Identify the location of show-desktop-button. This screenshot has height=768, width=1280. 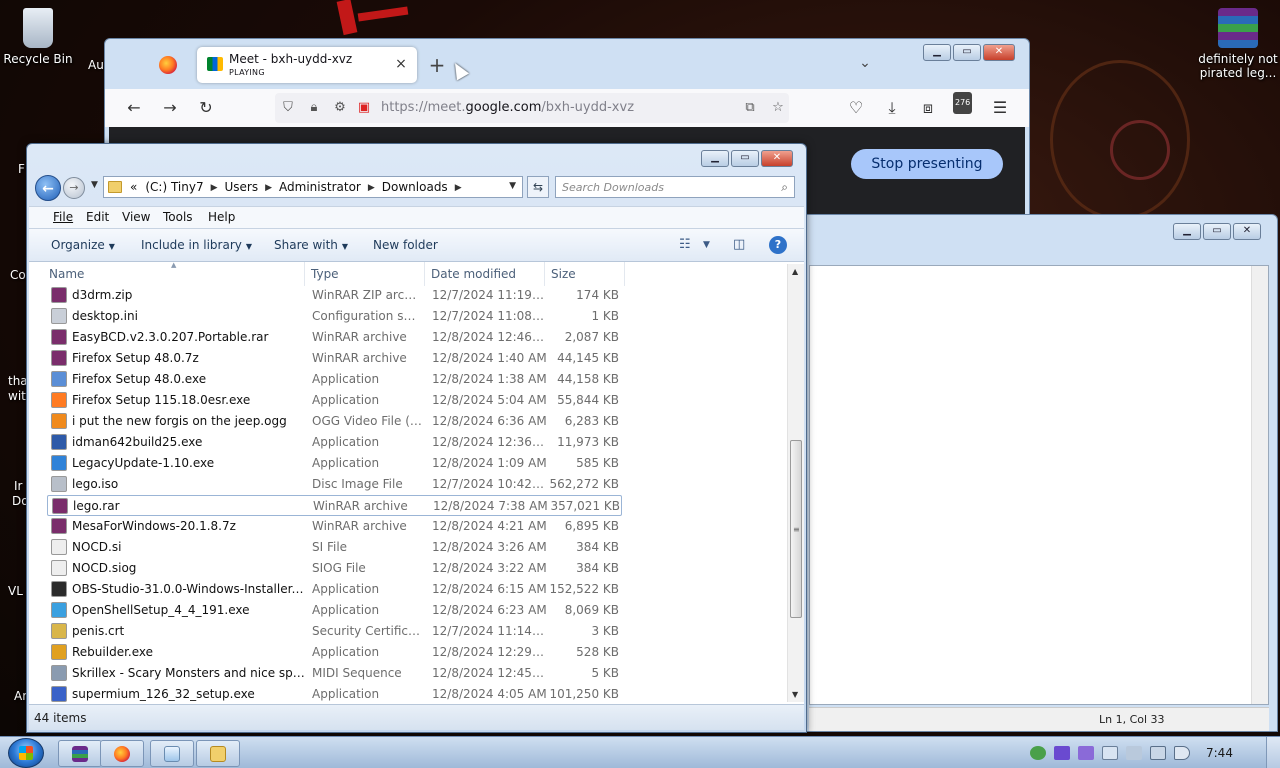
(1273, 752).